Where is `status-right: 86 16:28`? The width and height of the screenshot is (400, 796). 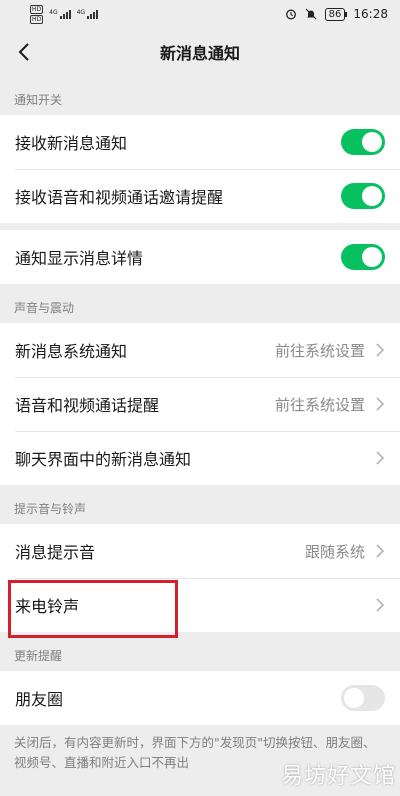 status-right: 86 16:28 is located at coordinates (336, 14).